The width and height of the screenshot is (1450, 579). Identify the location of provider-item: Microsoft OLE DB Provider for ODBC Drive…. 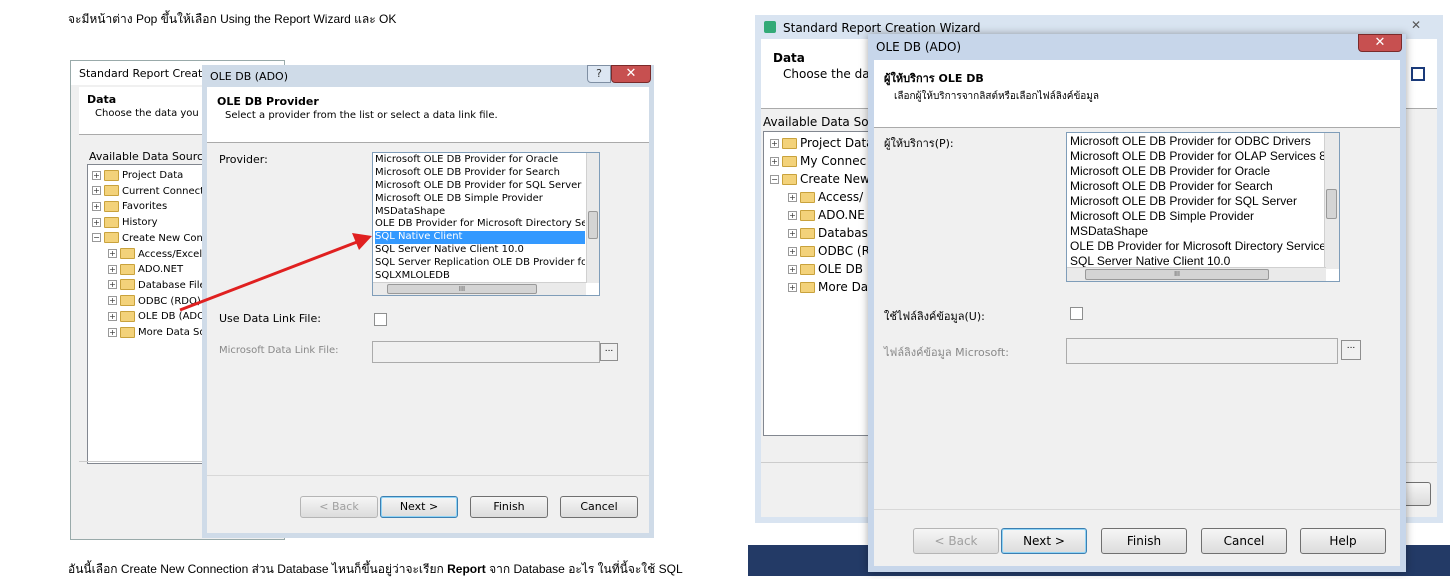
(1197, 141).